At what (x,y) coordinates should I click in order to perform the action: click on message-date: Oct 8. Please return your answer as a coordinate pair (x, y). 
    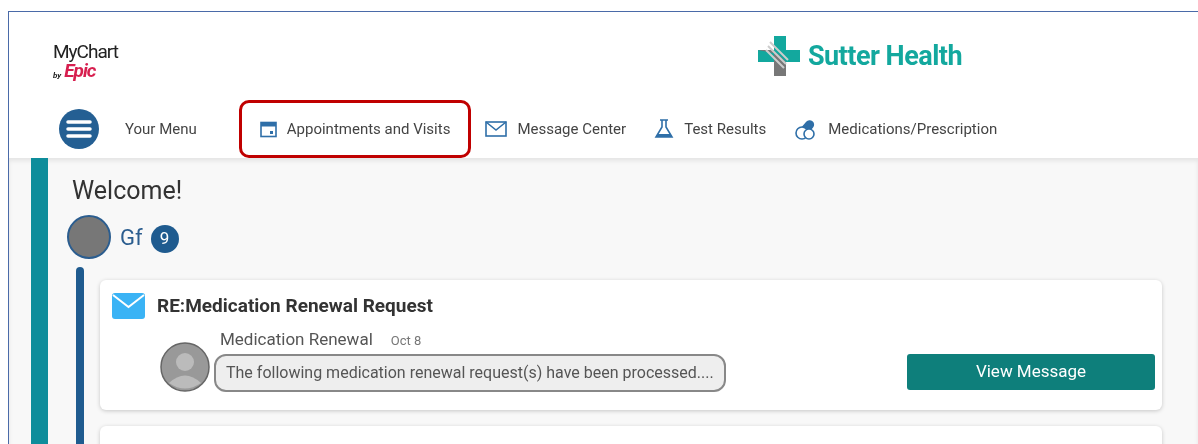
    Looking at the image, I should click on (406, 340).